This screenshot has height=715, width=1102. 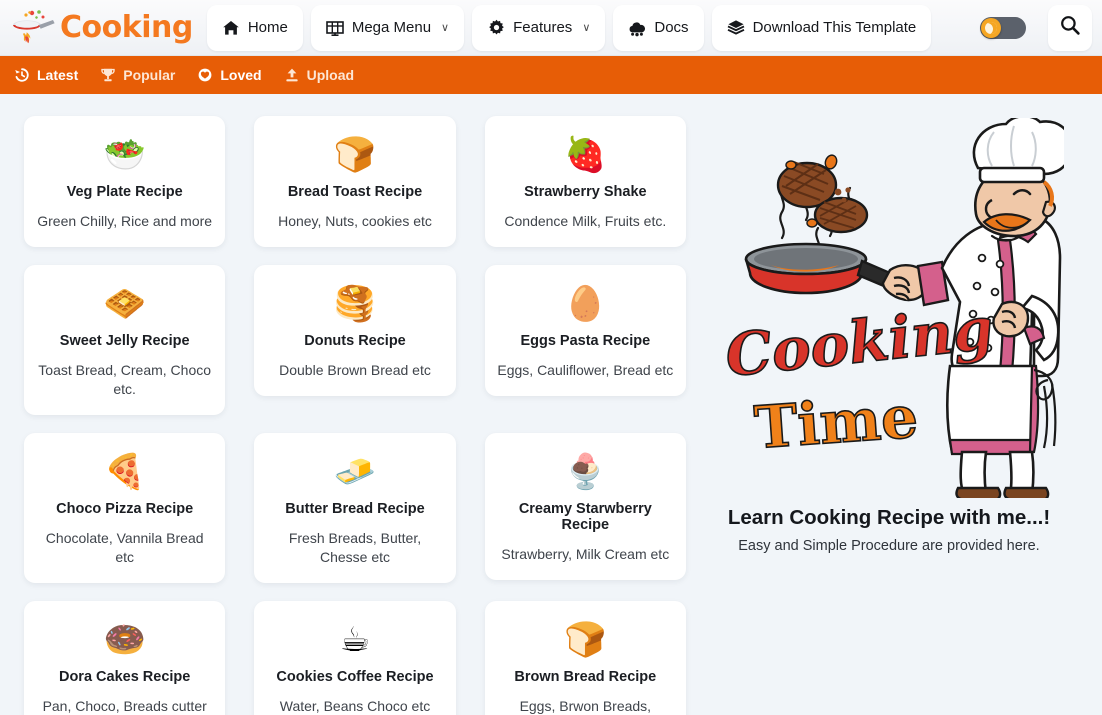 What do you see at coordinates (33, 28) in the screenshot?
I see `frying-pan-logo-icon` at bounding box center [33, 28].